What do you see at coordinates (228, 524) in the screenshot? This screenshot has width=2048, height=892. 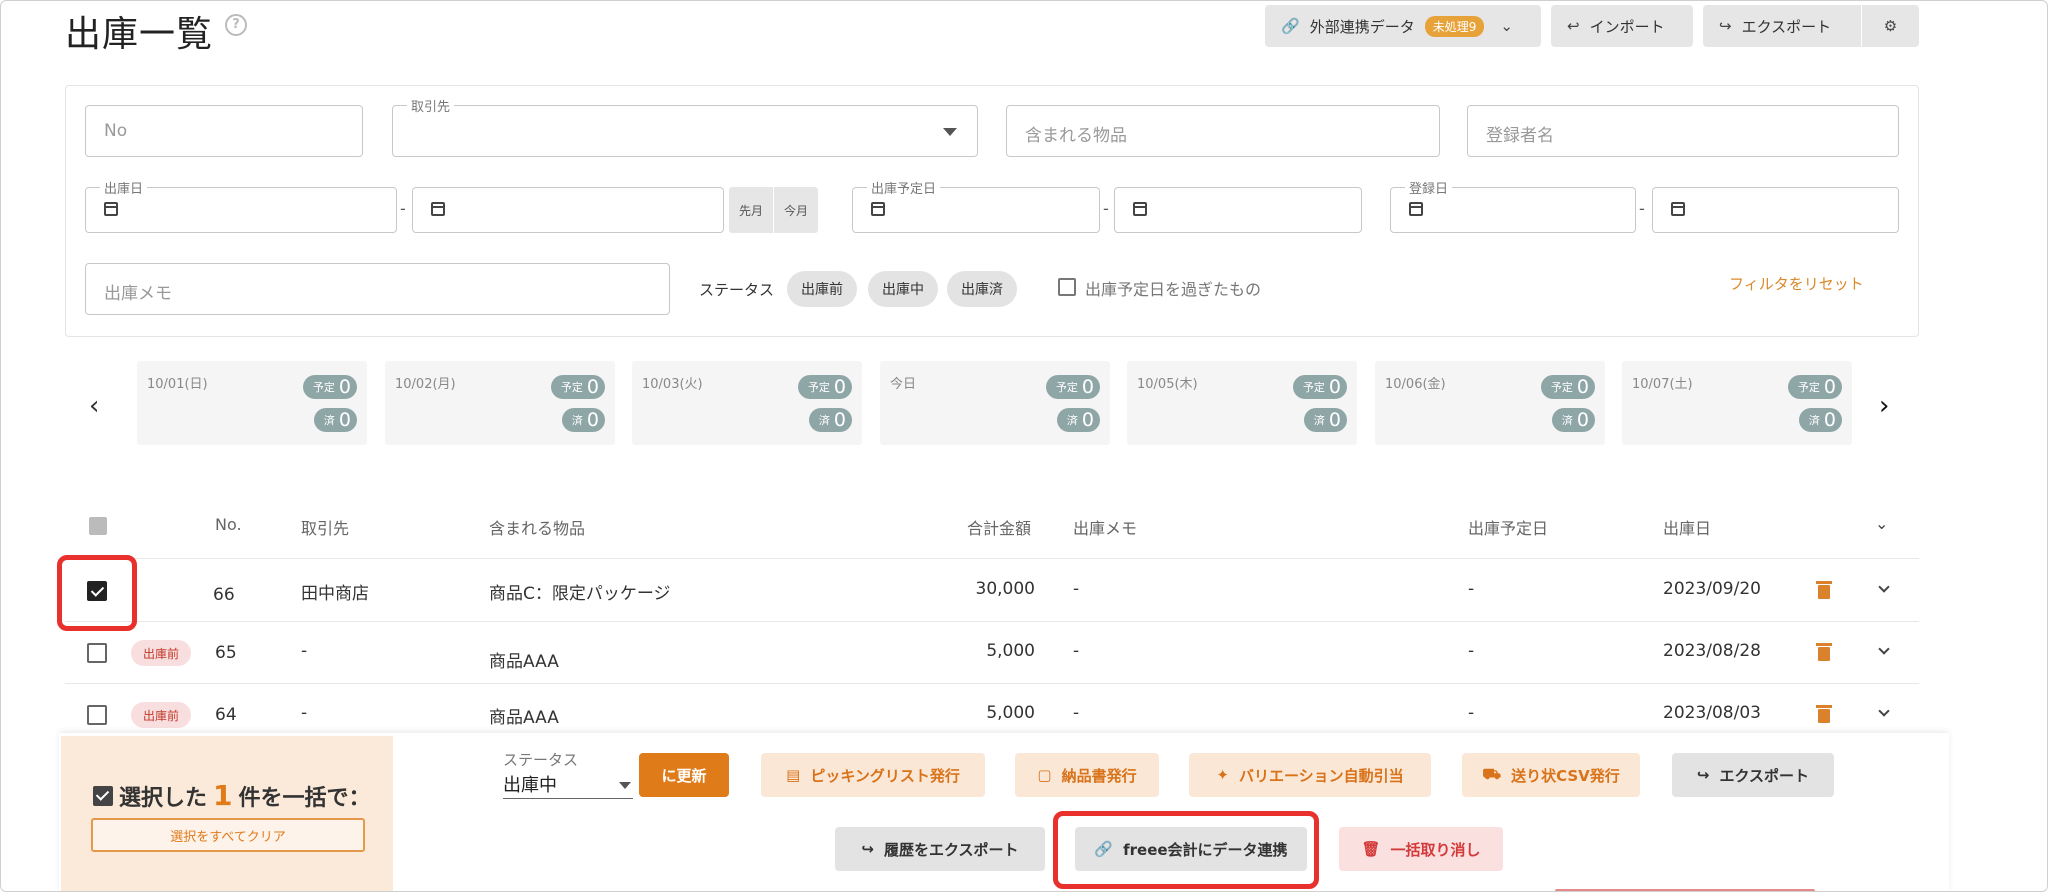 I see `header-no: No.` at bounding box center [228, 524].